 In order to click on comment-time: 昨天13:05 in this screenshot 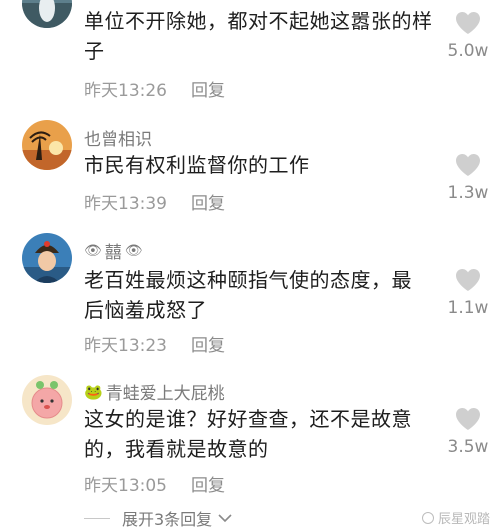, I will do `click(125, 486)`.